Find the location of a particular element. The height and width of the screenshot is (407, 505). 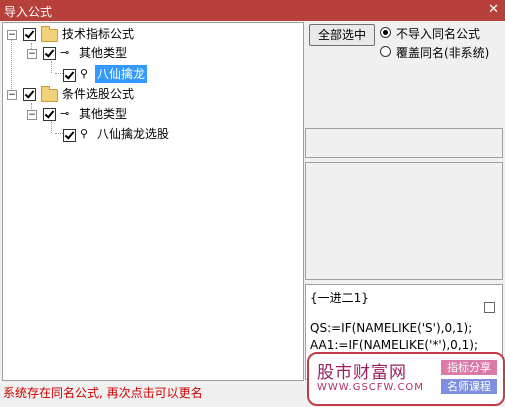

watermark-logo: 股市财富网 WWW.GSCFW.COM 指标分享 名师课程 is located at coordinates (406, 379).